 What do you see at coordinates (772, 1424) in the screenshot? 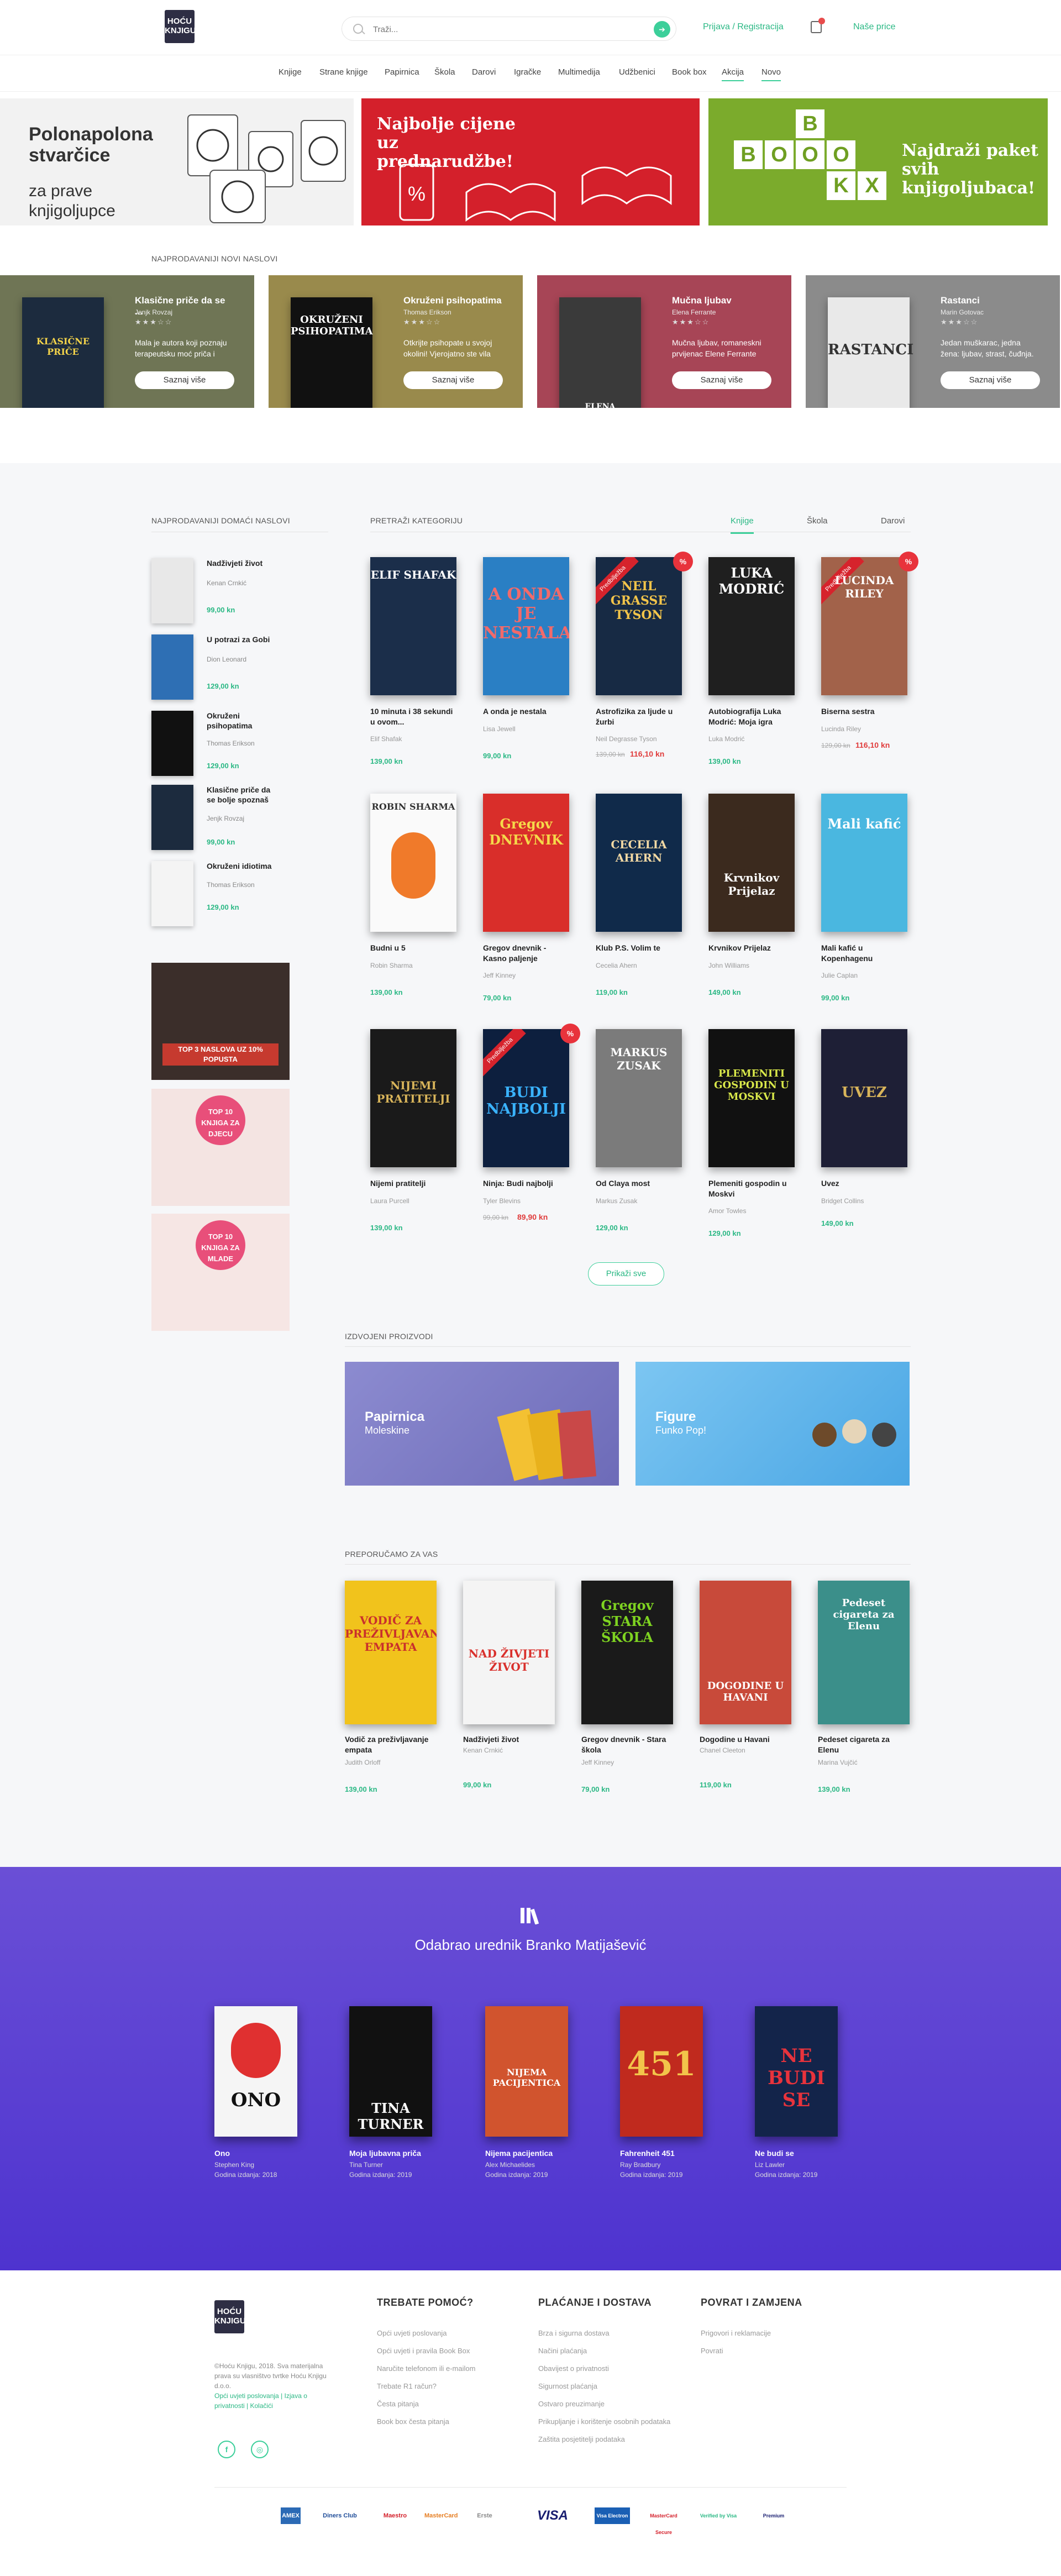
I see `highlight-card-figures: Figure Funko Pop!` at bounding box center [772, 1424].